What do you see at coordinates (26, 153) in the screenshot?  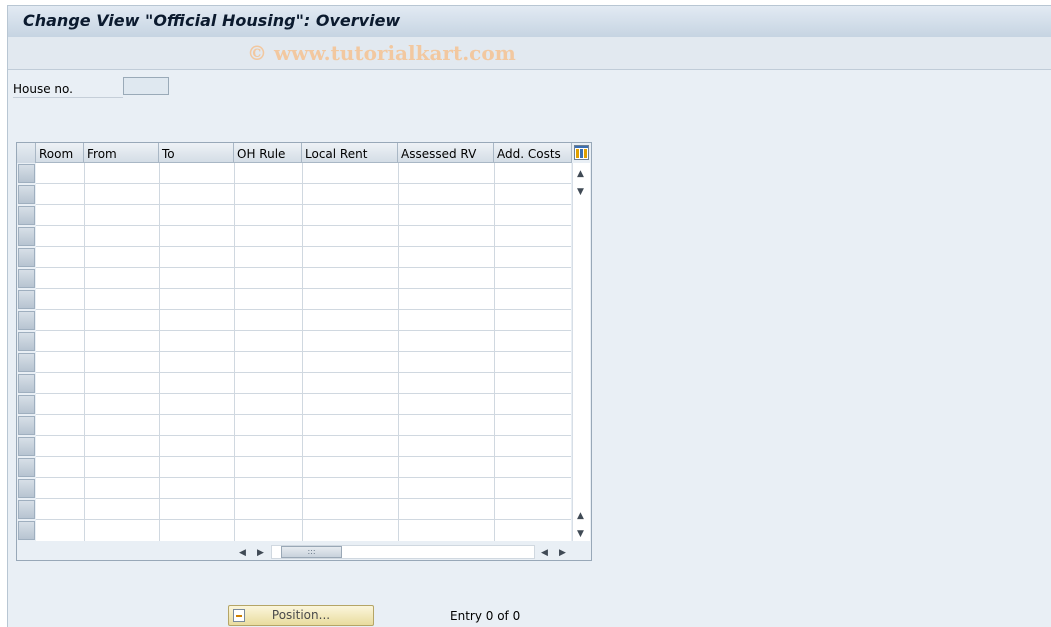 I see `select-all-corner` at bounding box center [26, 153].